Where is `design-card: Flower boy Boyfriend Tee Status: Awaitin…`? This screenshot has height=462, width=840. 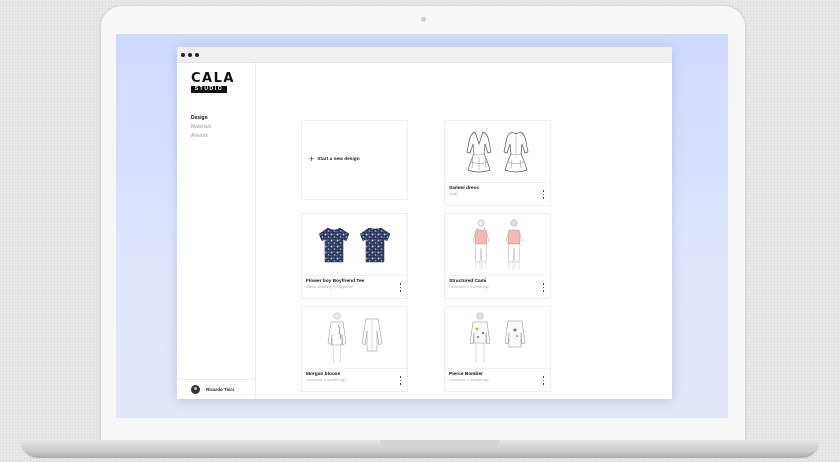 design-card: Flower boy Boyfriend Tee Status: Awaitin… is located at coordinates (354, 256).